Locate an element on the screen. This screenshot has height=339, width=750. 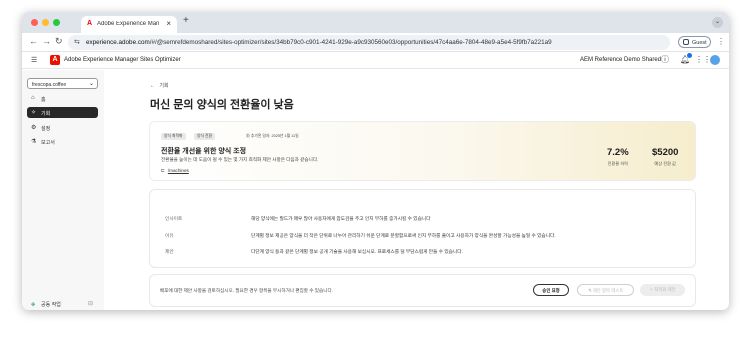
sidebar-item-settings: ⚙ 설정 is located at coordinates (62, 127).